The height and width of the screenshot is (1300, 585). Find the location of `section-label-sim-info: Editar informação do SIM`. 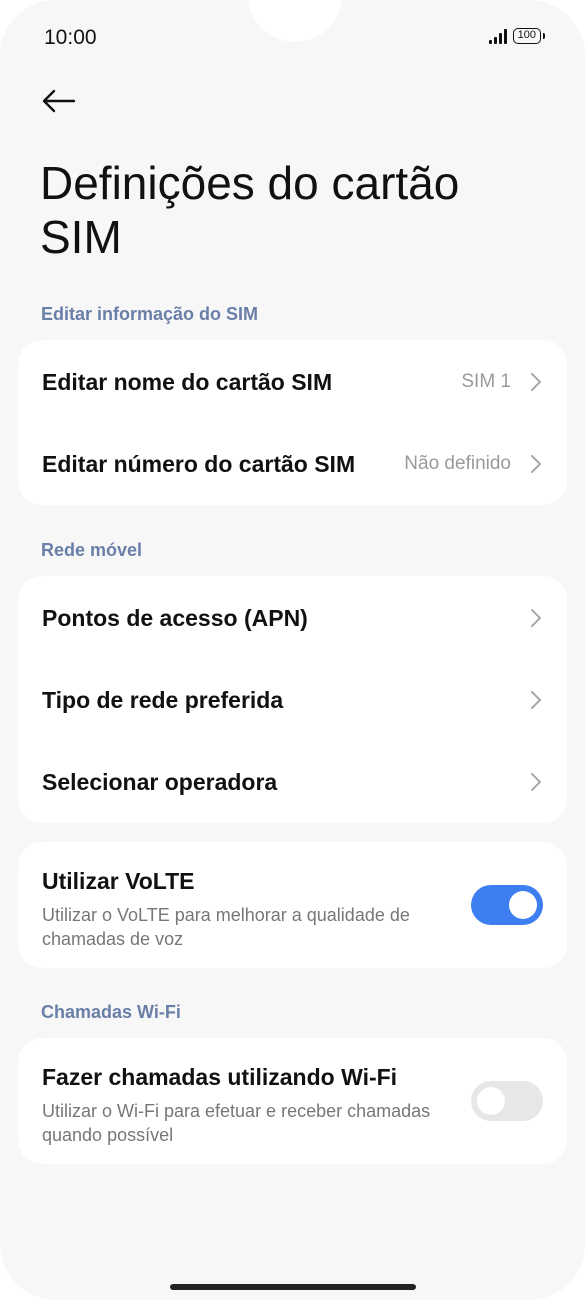

section-label-sim-info: Editar informação do SIM is located at coordinates (150, 314).